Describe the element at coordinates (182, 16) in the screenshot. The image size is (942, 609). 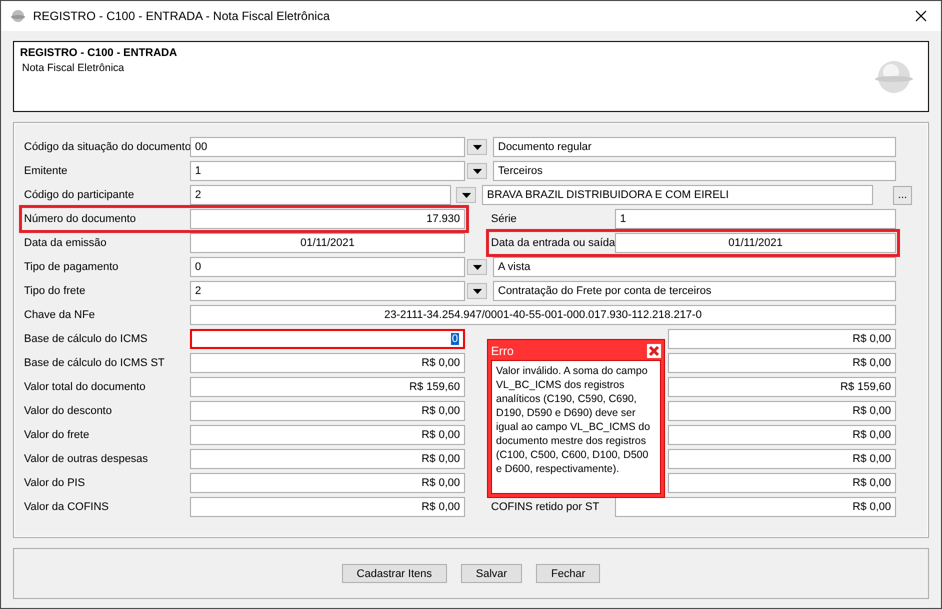
I see `window-title: REGISTRO - C100 - ENTRADA - Nota Fiscal Eletrônica` at that location.